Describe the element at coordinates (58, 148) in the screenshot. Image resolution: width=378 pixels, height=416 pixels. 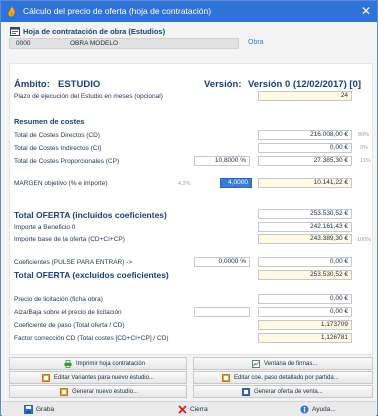
I see `indirectos-label: Total de Costes Indirectos (CI)` at that location.